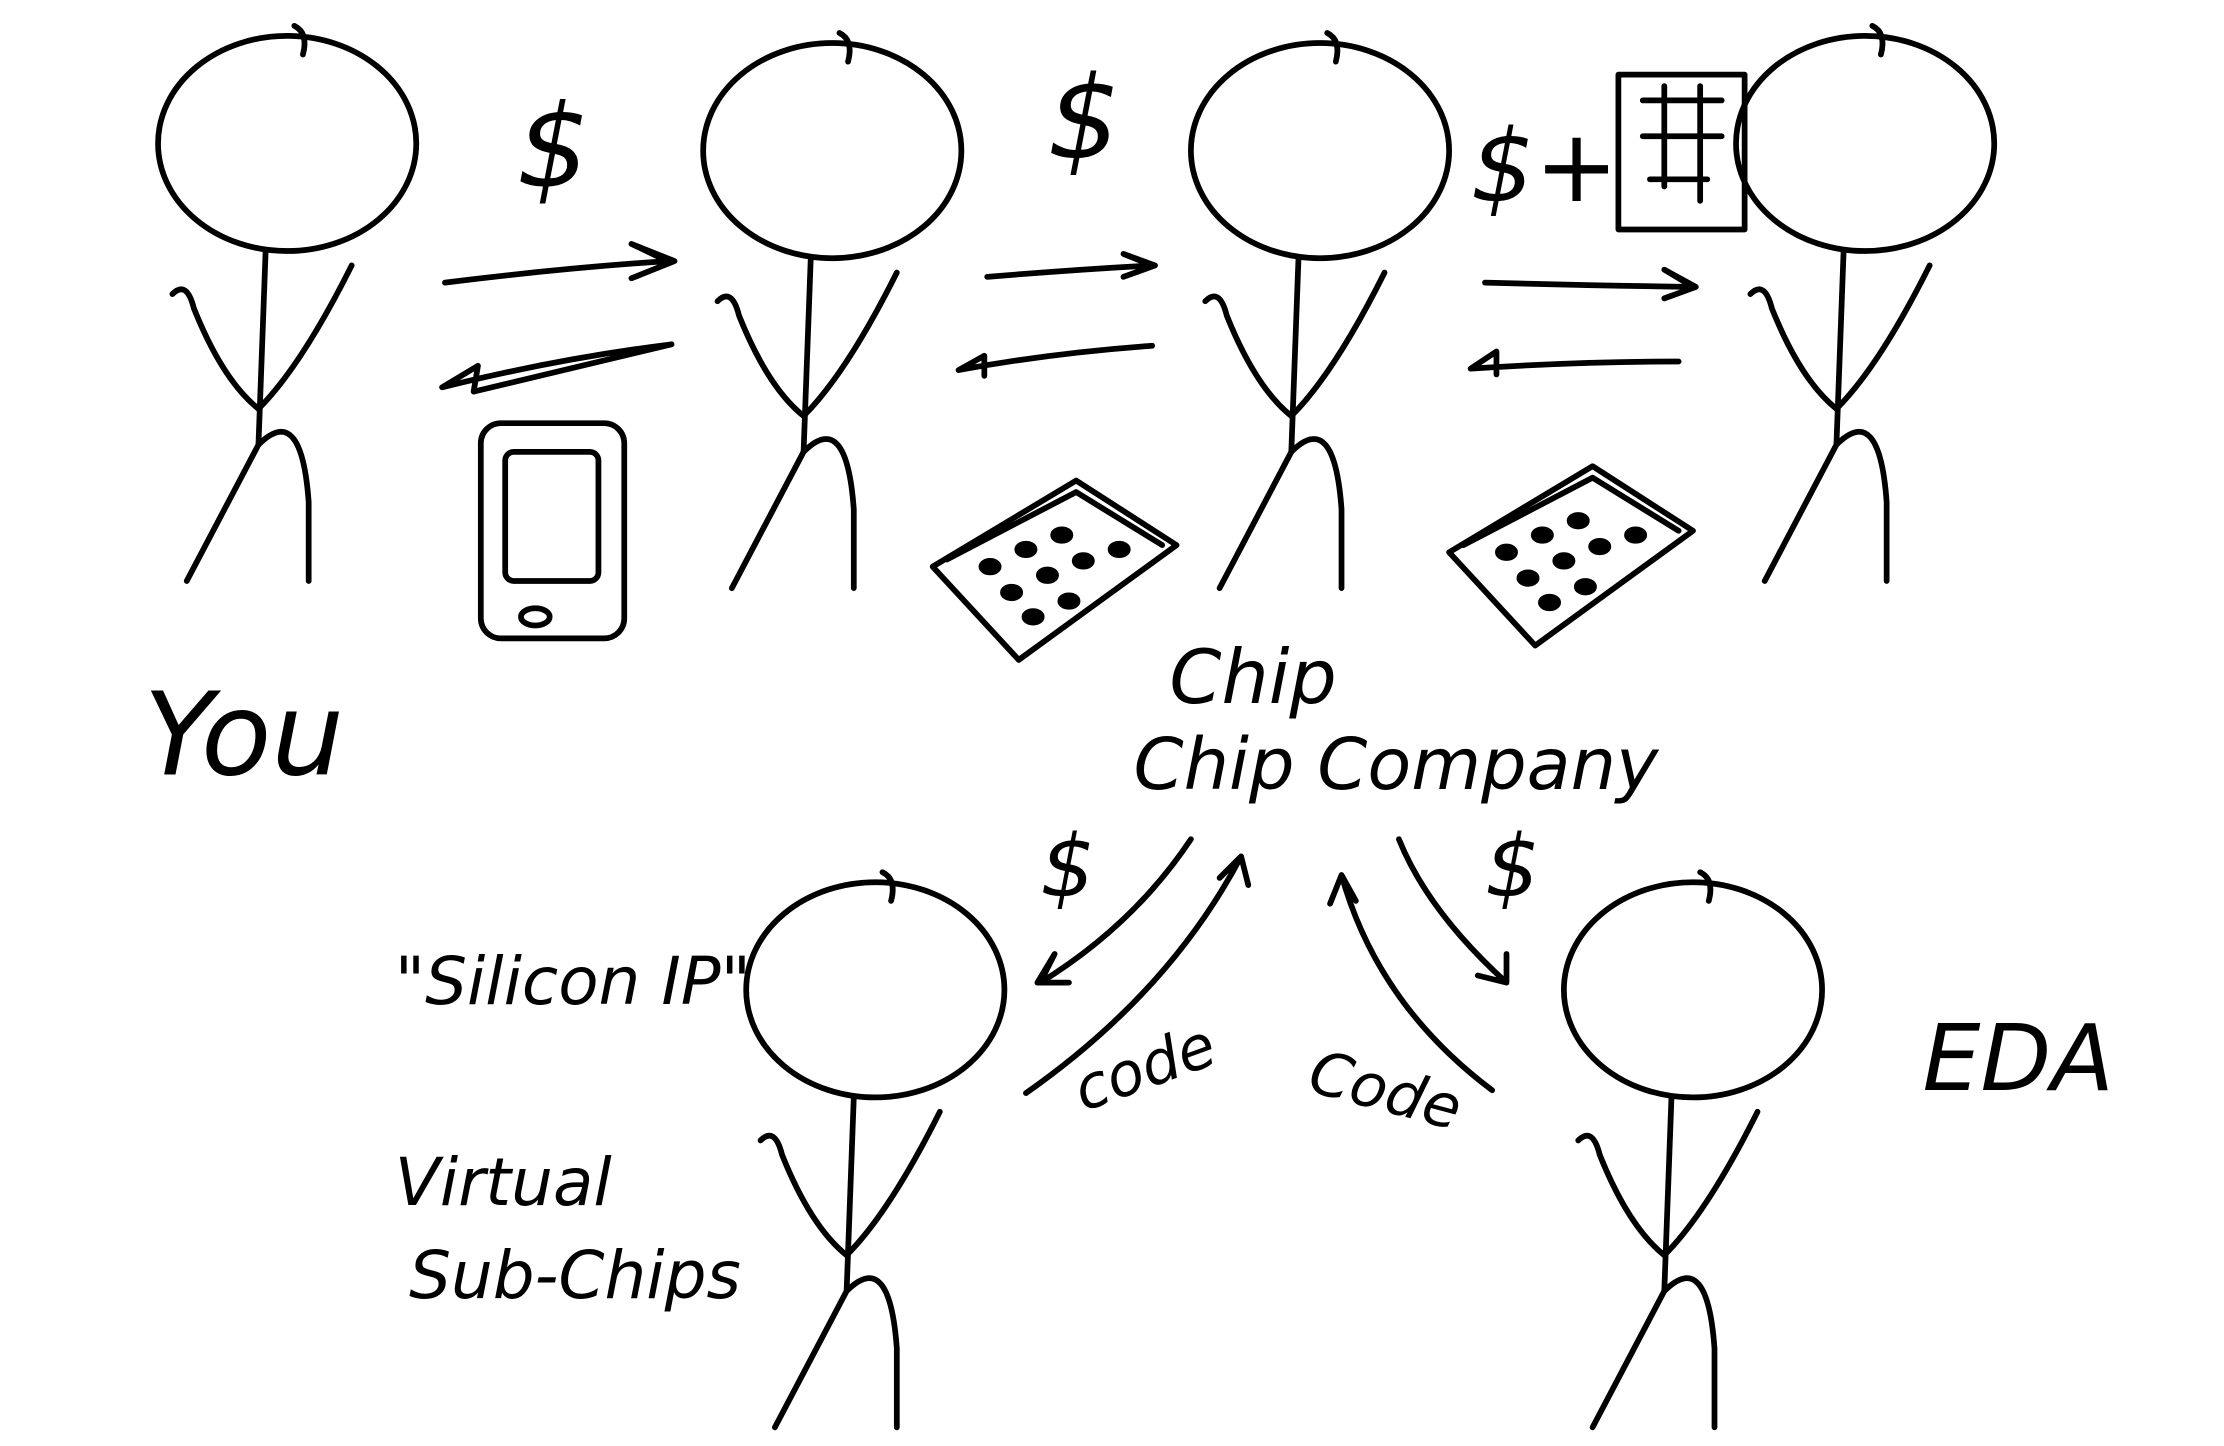 Image resolution: width=2224 pixels, height=1446 pixels. I want to click on figure-silicon-ip, so click(875, 1150).